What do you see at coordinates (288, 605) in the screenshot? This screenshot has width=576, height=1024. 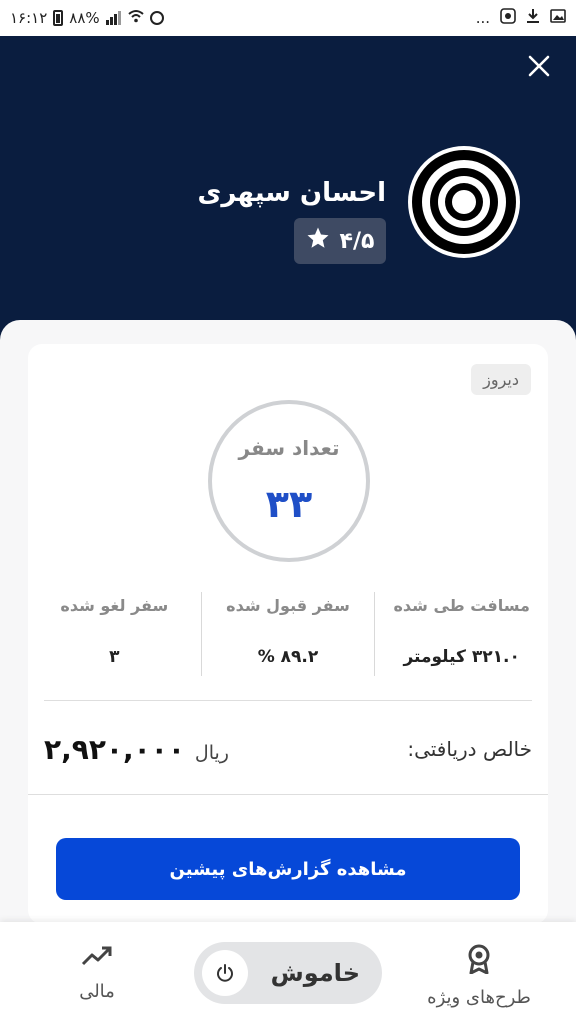 I see `stat-label: سفر قبول شده` at bounding box center [288, 605].